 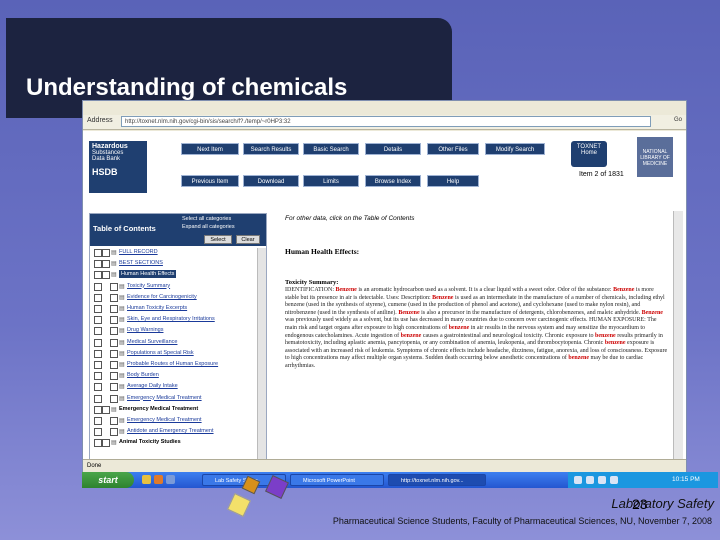 What do you see at coordinates (589, 154) in the screenshot?
I see `toxnet-home-button: TOXNET Home` at bounding box center [589, 154].